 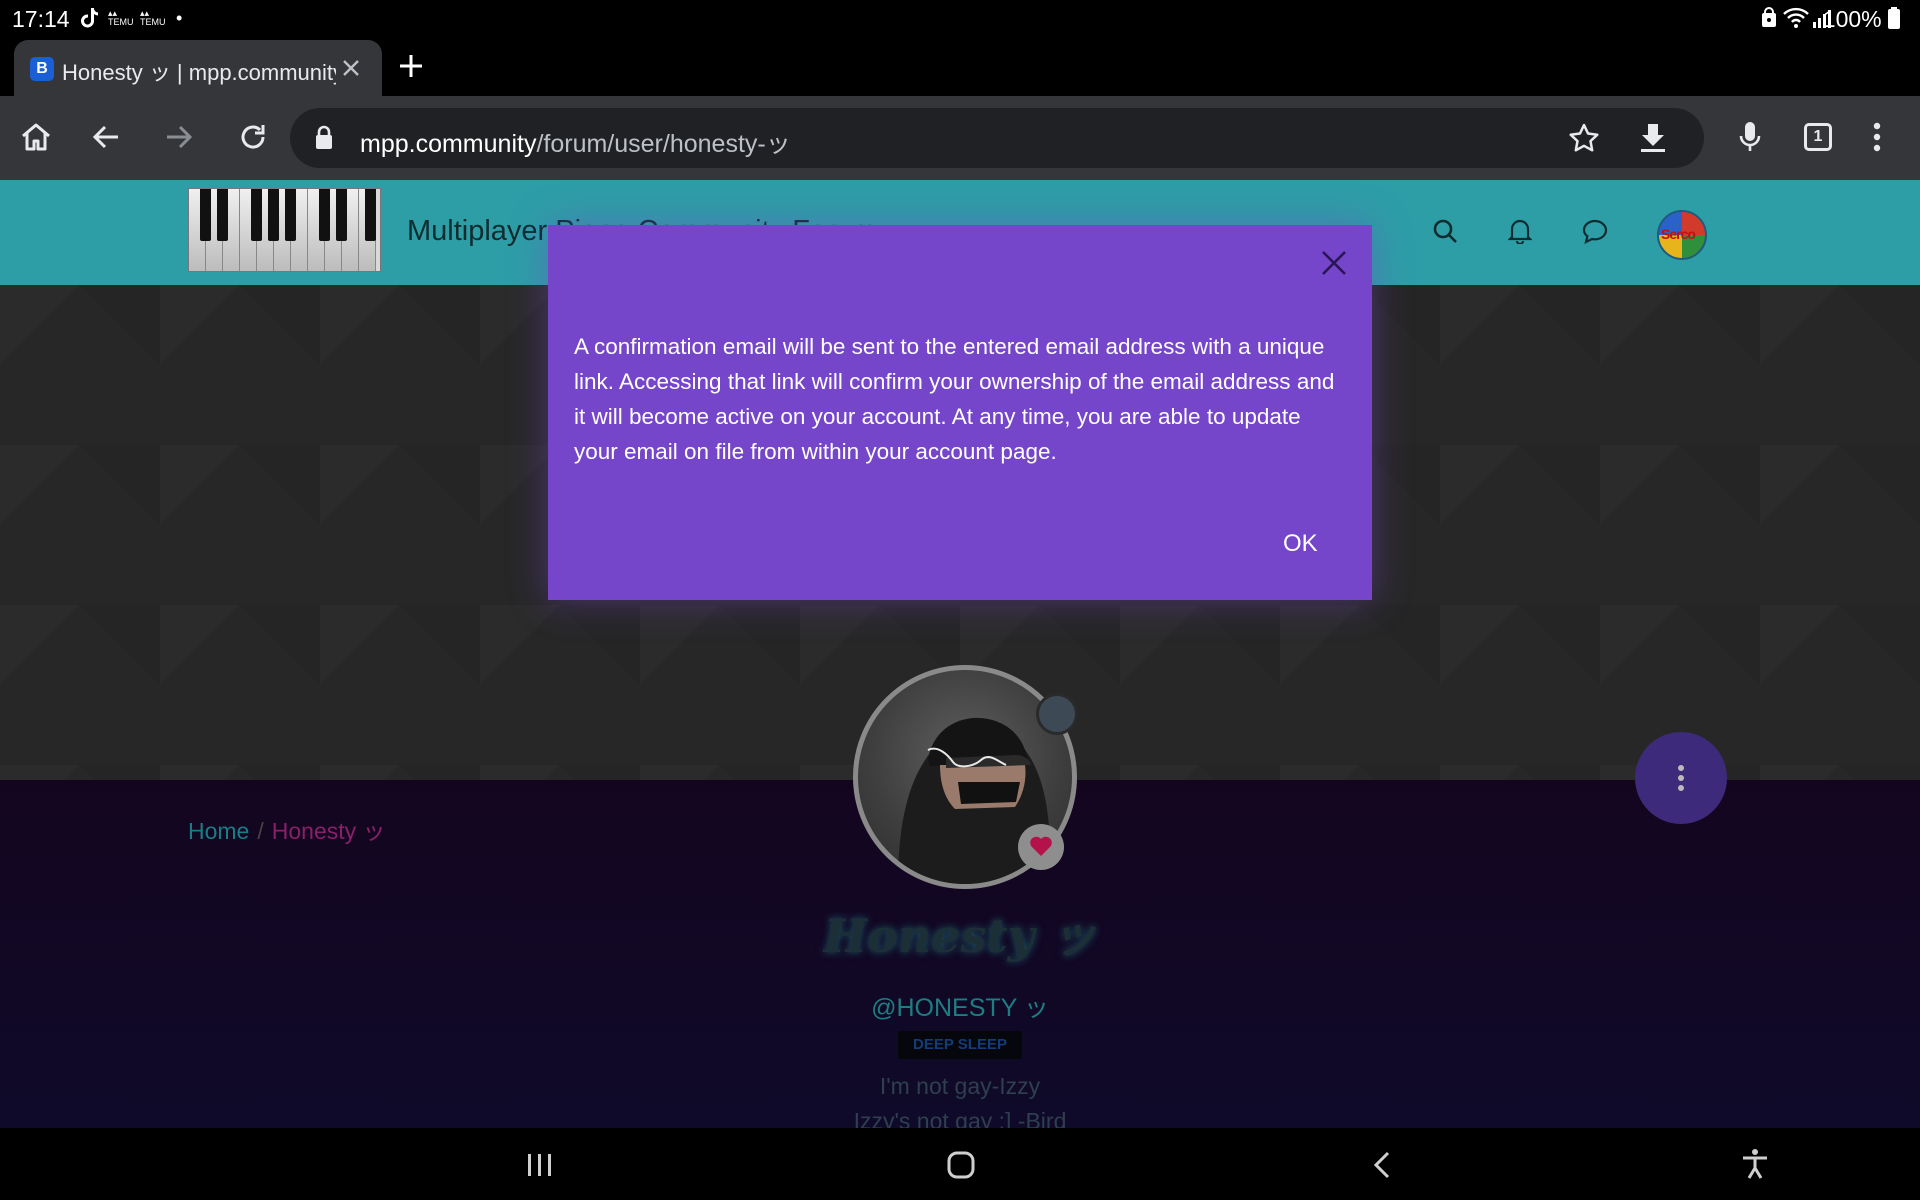 What do you see at coordinates (540, 1165) in the screenshot?
I see `recent-apps-icon` at bounding box center [540, 1165].